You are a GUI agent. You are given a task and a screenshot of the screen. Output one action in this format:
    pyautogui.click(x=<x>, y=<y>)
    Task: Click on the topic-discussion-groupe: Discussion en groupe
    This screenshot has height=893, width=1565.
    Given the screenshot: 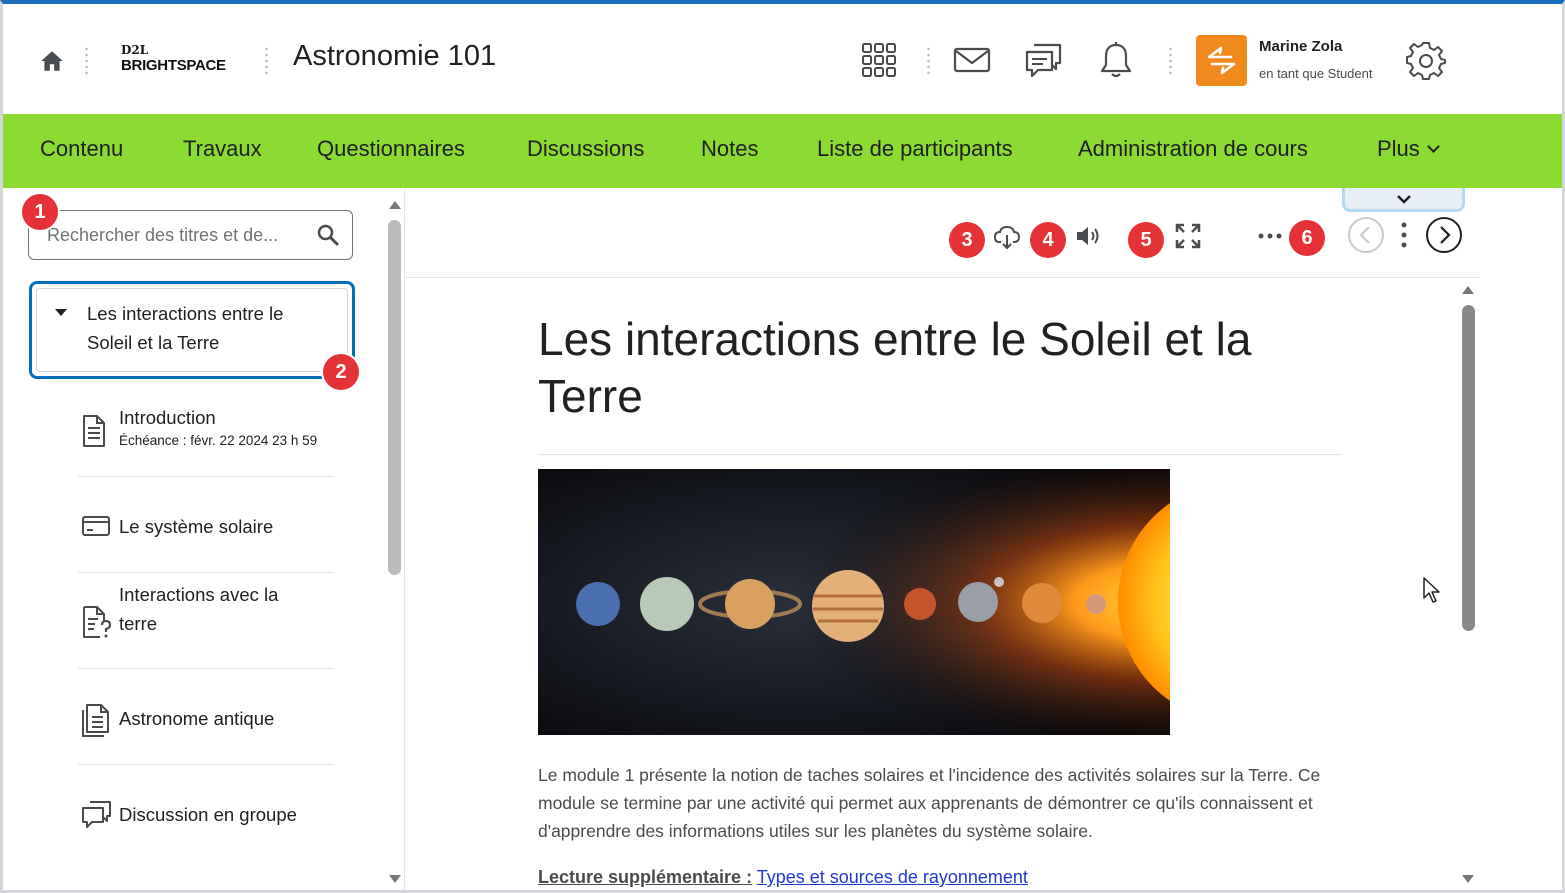 What is the action you would take?
    pyautogui.click(x=206, y=813)
    